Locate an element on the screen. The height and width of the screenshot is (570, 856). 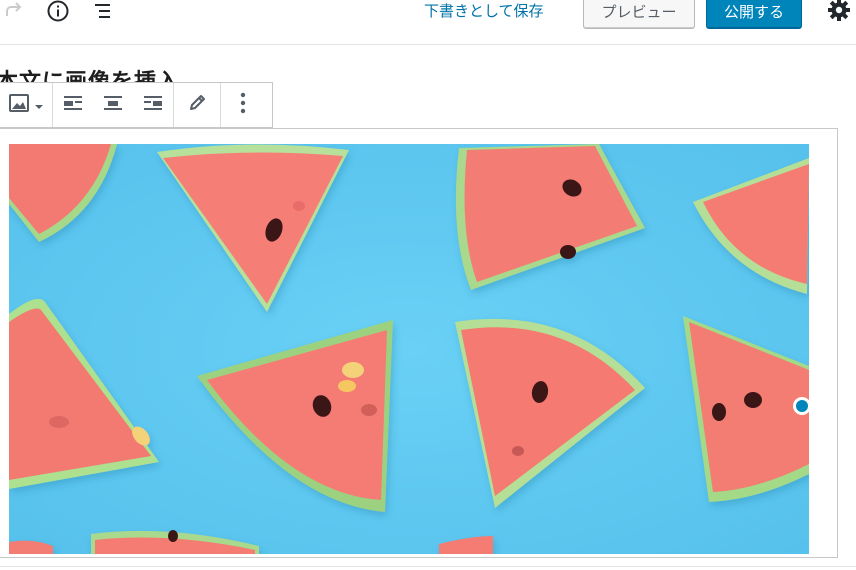
alignment-group is located at coordinates (113, 105).